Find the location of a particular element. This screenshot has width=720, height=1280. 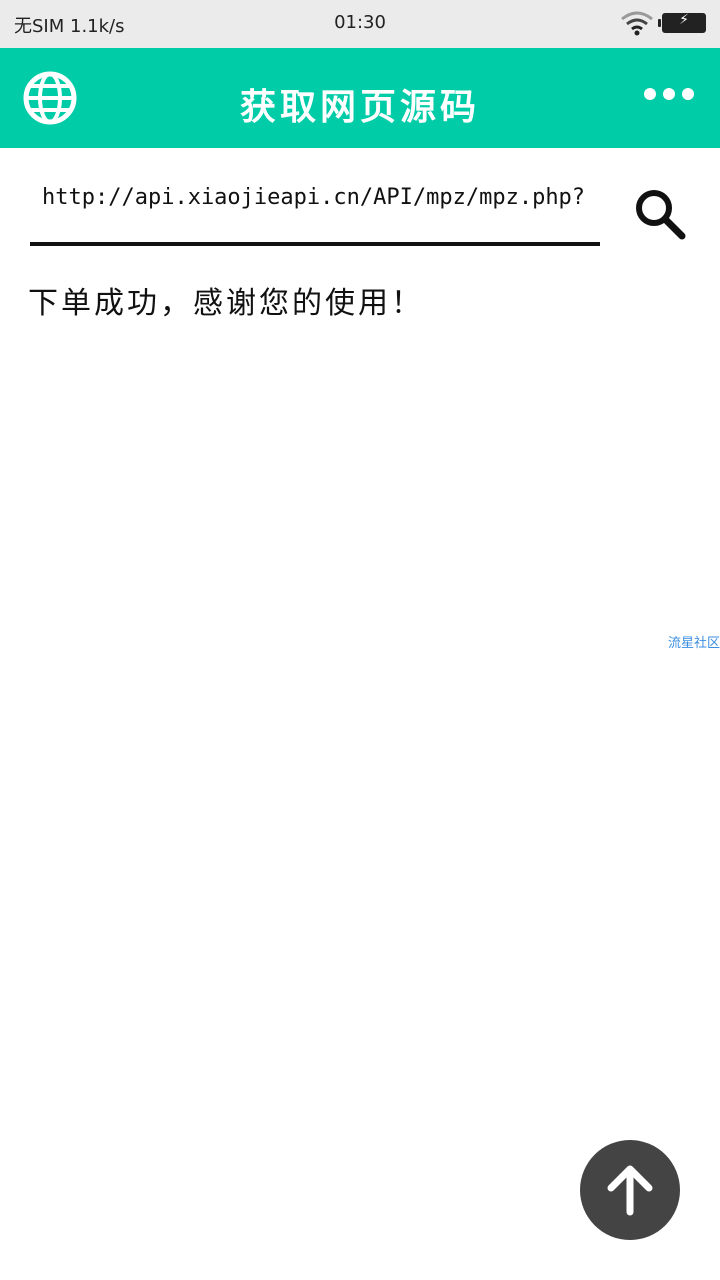

battery-charging-icon: ⚡ is located at coordinates (682, 22).